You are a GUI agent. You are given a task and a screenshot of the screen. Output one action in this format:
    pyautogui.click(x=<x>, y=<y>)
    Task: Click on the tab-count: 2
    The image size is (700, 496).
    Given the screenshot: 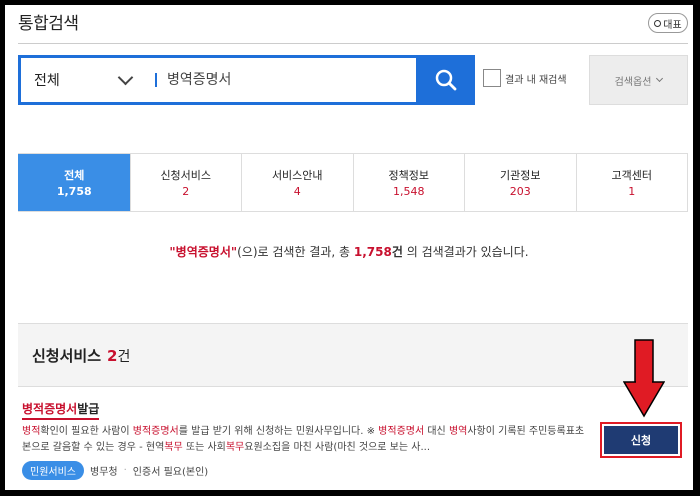 What is the action you would take?
    pyautogui.click(x=186, y=191)
    